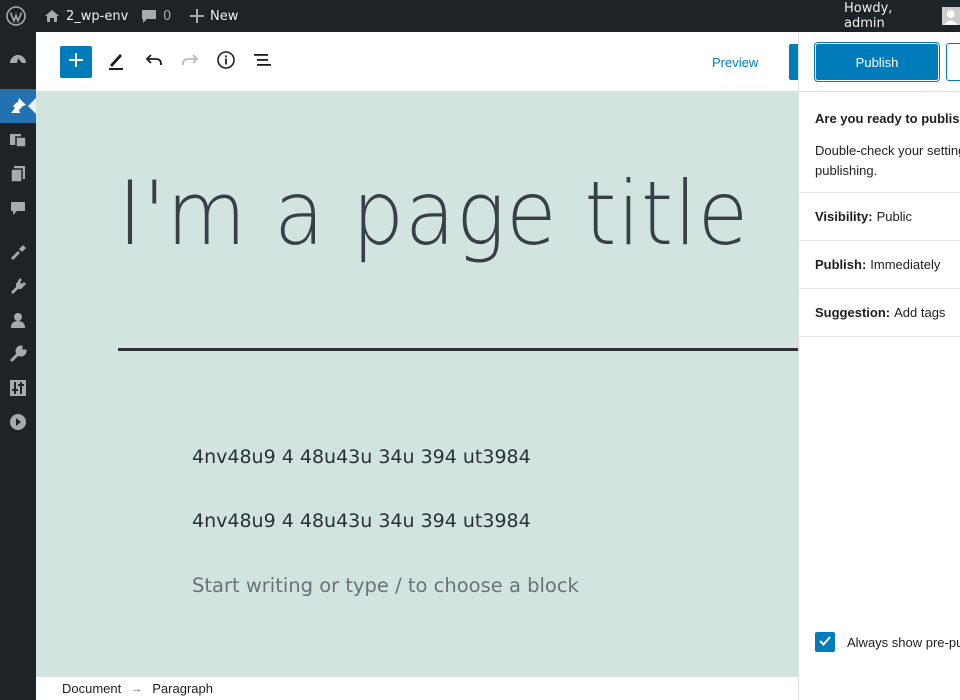 This screenshot has height=700, width=960. Describe the element at coordinates (97, 16) in the screenshot. I see `site-name: 2_wp-env` at that location.